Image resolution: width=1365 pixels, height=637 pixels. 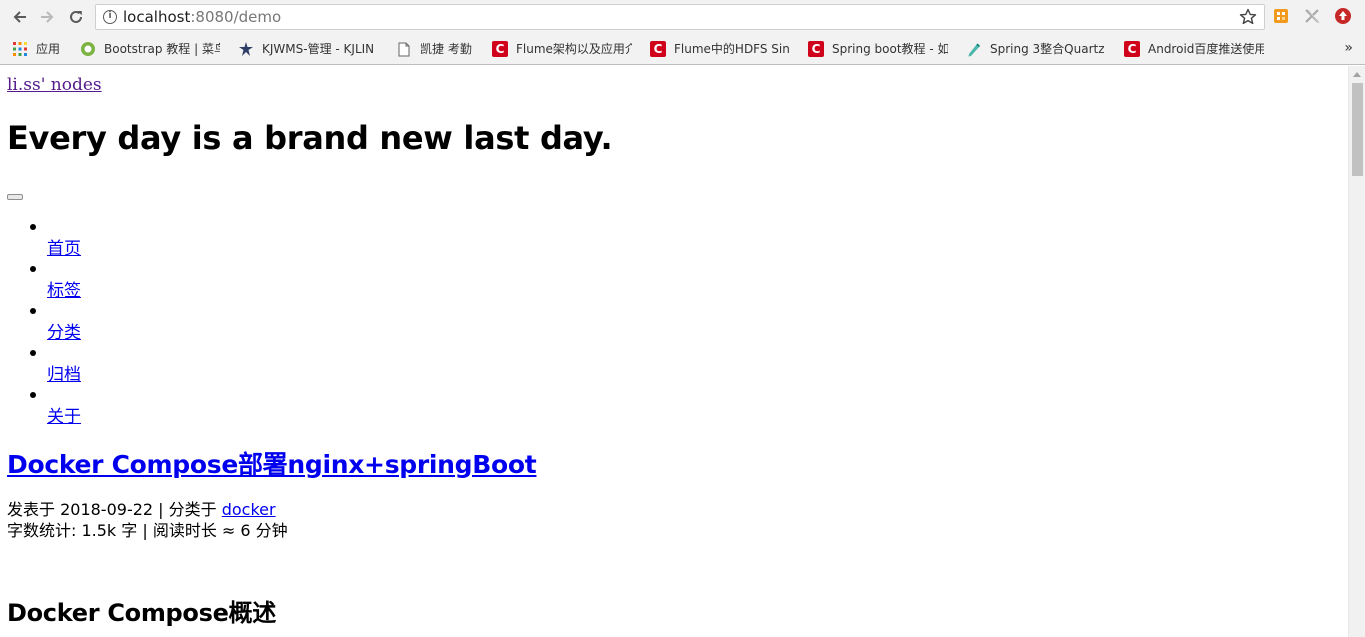 I want to click on menu-link-home: 首页, so click(x=64, y=249).